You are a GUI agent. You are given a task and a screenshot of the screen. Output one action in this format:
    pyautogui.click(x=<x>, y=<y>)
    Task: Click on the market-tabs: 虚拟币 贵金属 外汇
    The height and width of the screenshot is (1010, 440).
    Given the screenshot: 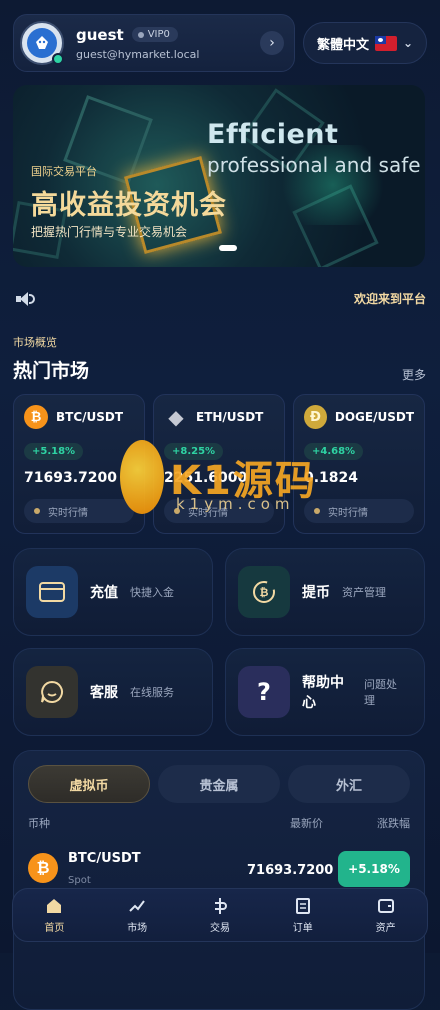 What is the action you would take?
    pyautogui.click(x=219, y=784)
    